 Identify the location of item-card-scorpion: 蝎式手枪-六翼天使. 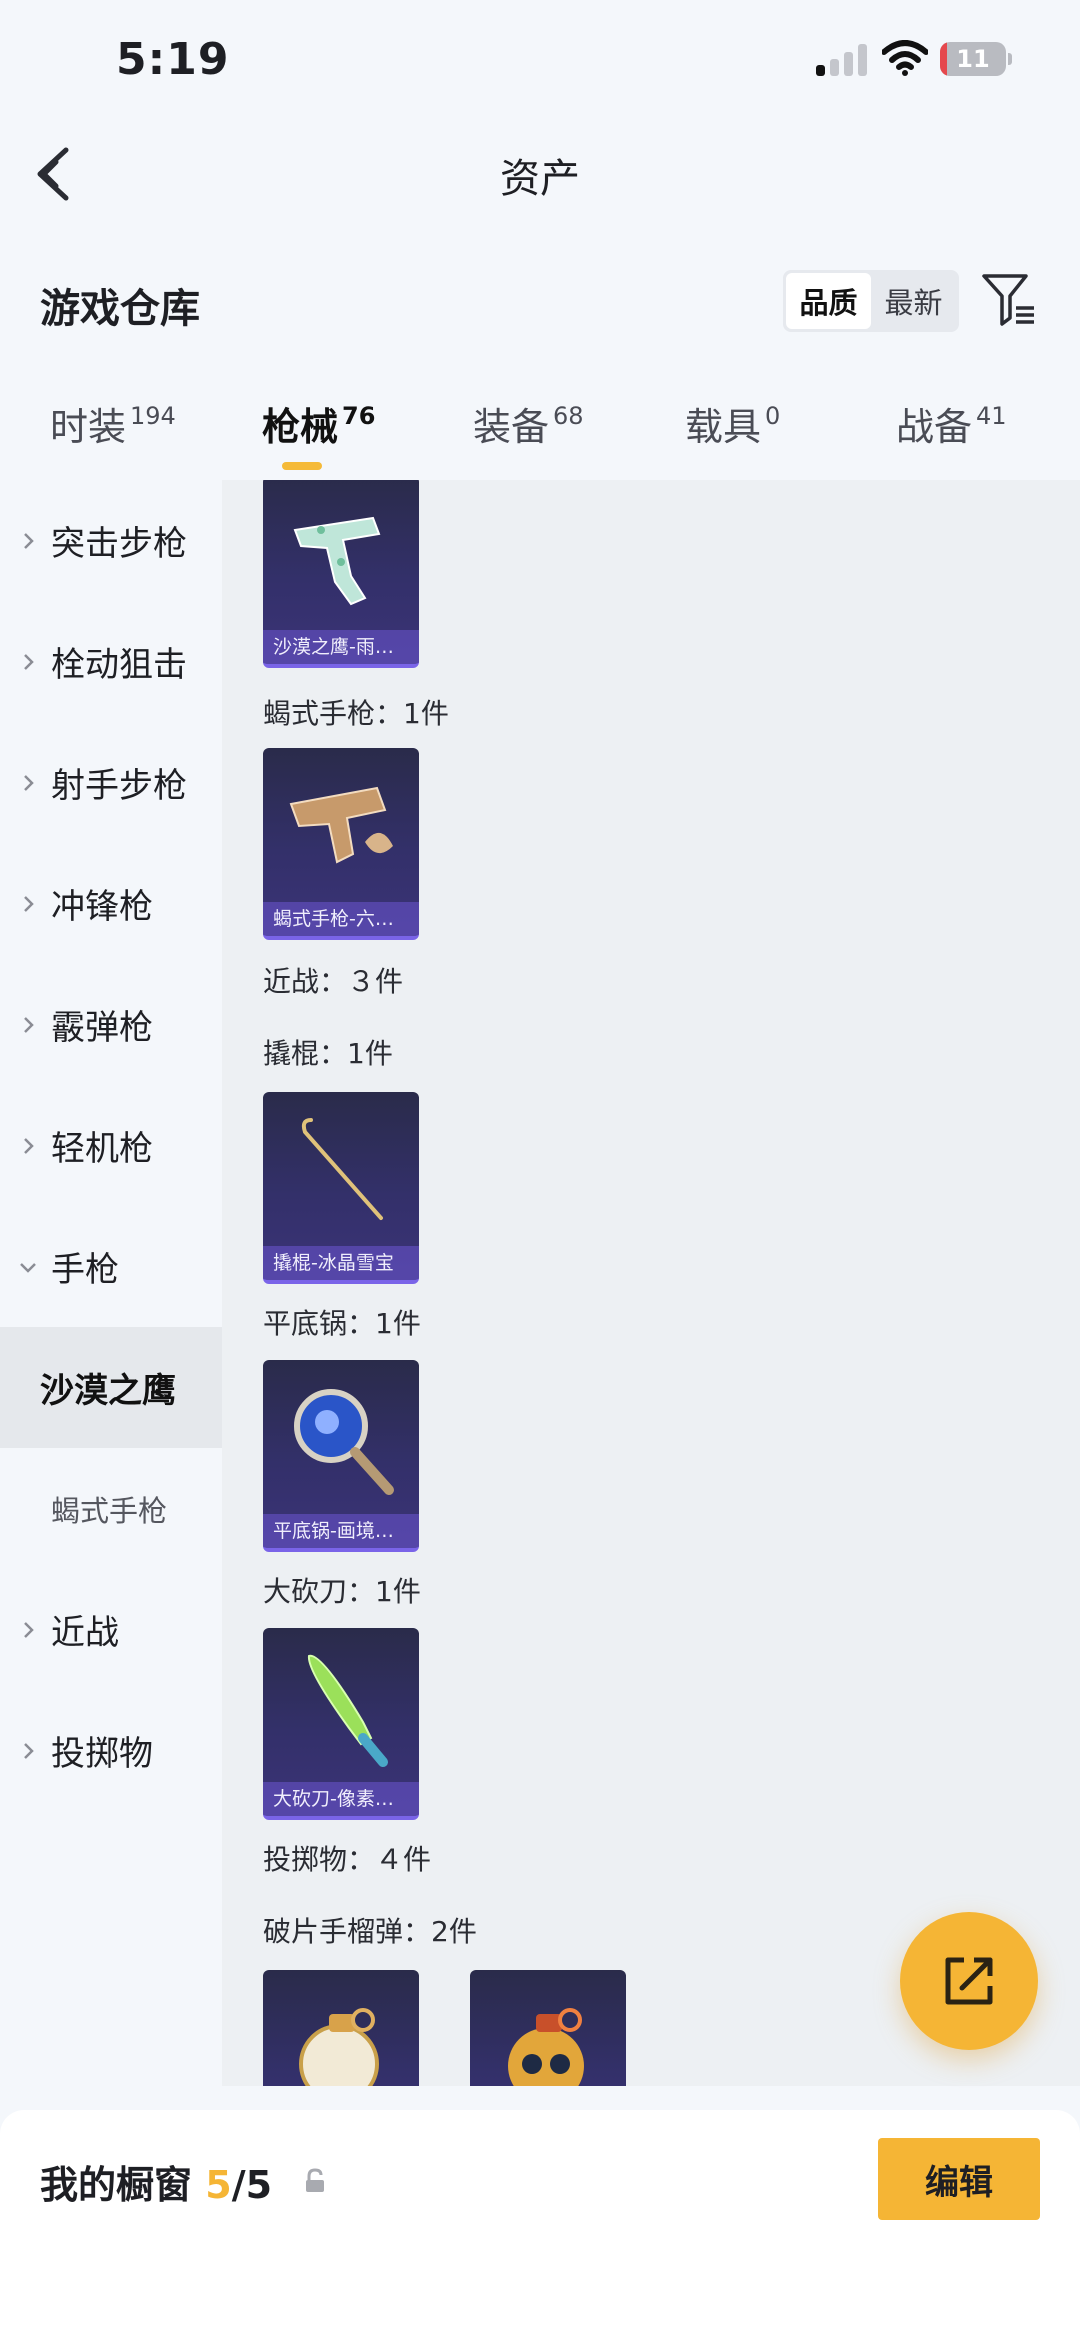
(341, 844).